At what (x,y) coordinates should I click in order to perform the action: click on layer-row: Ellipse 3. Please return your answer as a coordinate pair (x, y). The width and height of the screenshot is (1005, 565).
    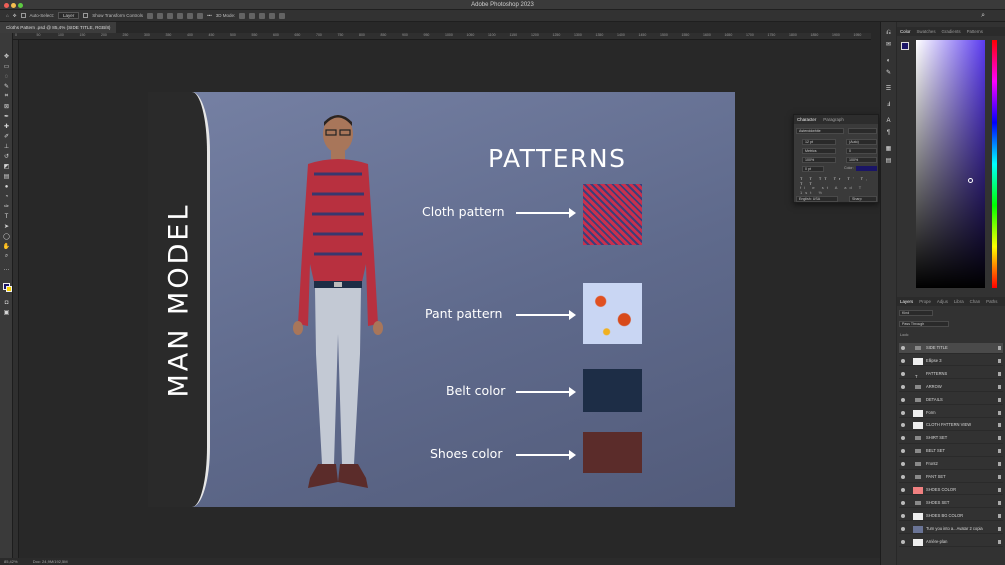
    Looking at the image, I should click on (951, 361).